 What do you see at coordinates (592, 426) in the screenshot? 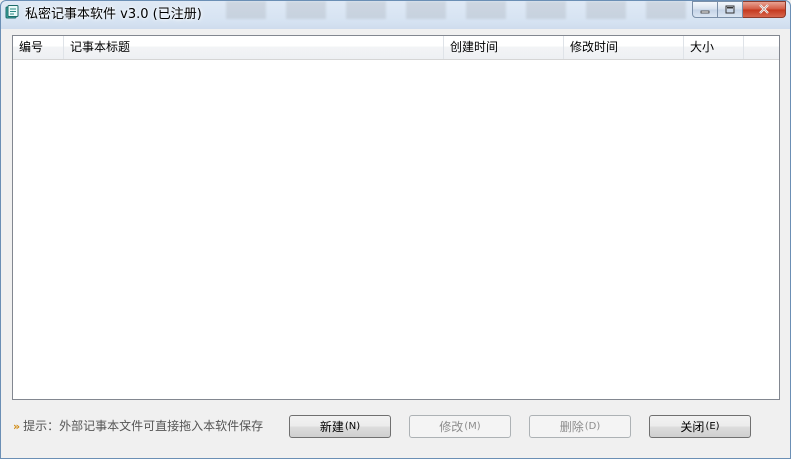
I see `delete-button-accel: (D)` at bounding box center [592, 426].